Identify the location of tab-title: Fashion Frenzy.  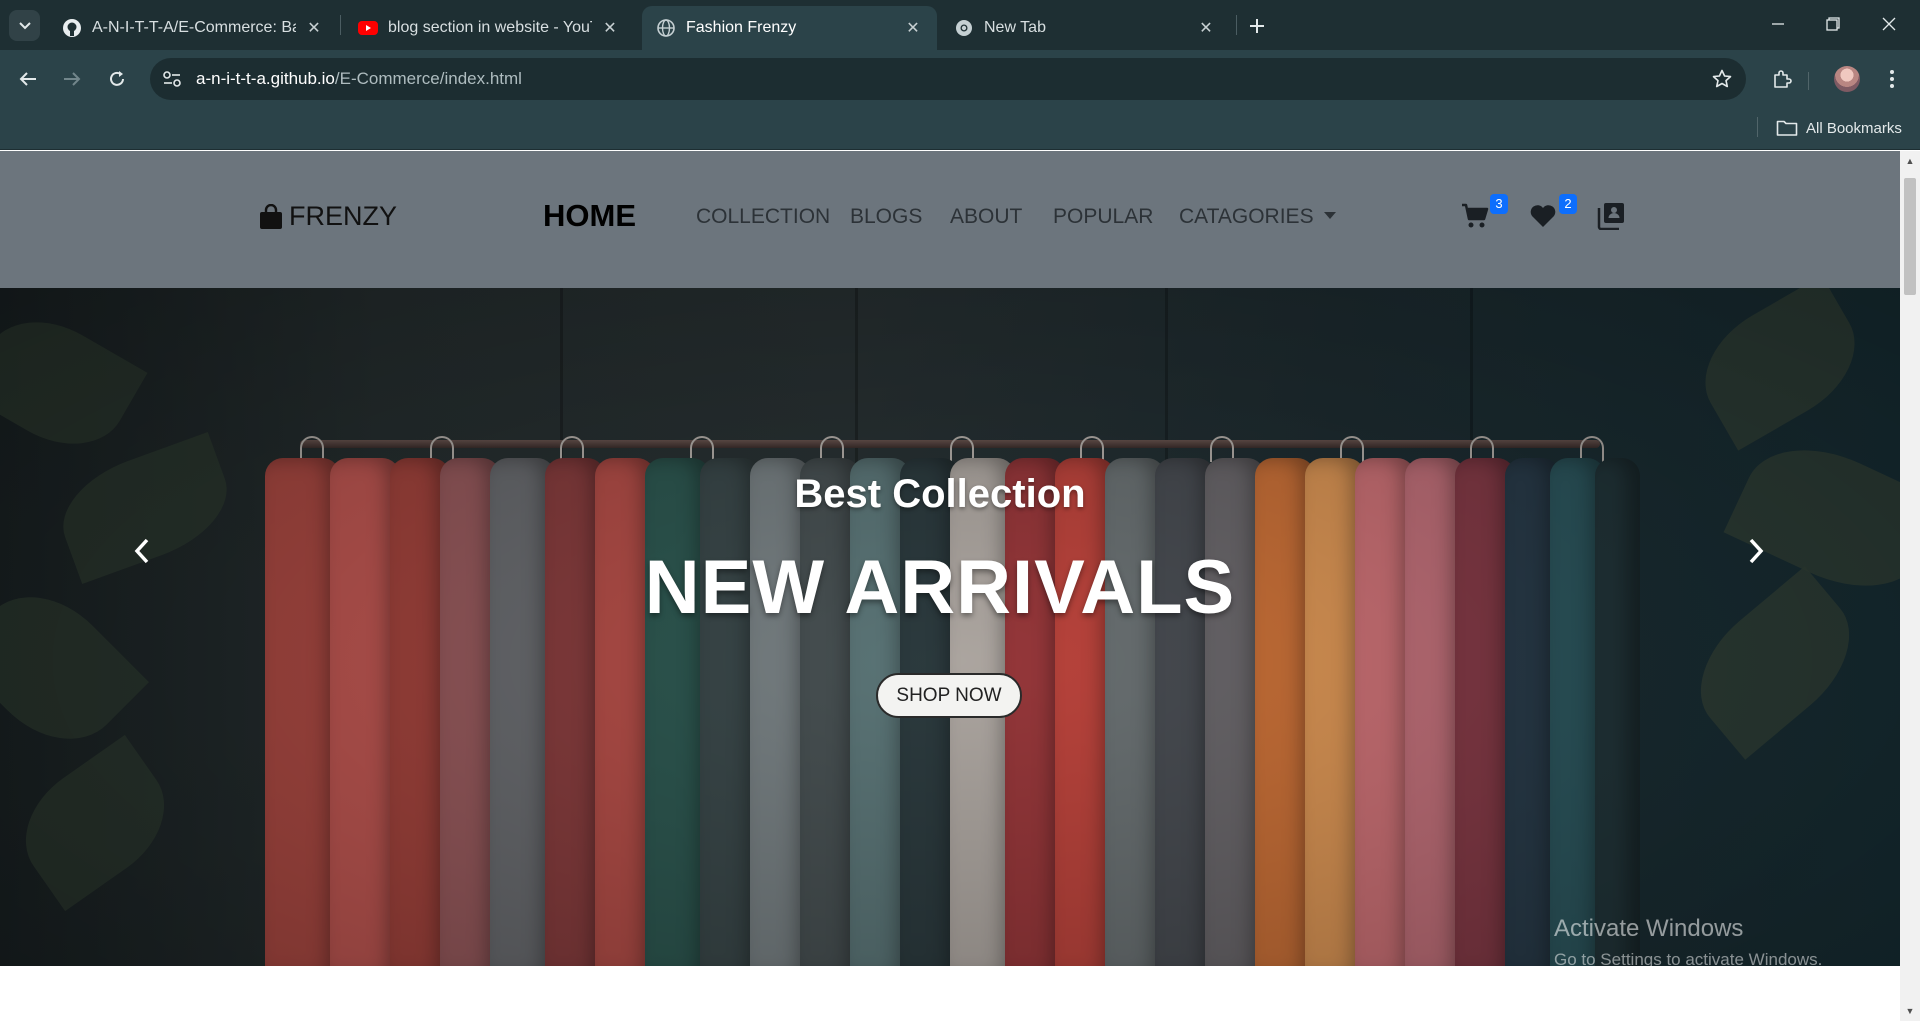
(741, 27).